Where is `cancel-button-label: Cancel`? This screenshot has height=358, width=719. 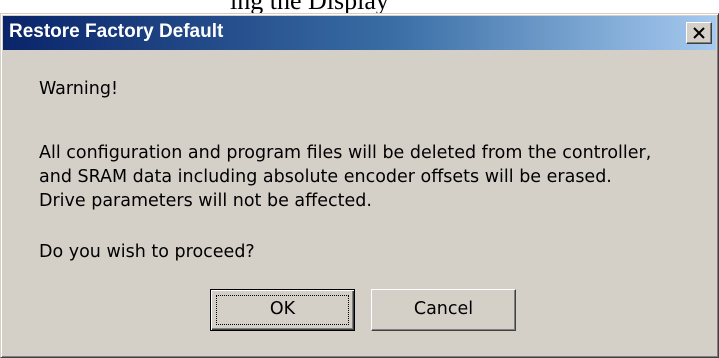
cancel-button-label: Cancel is located at coordinates (443, 309).